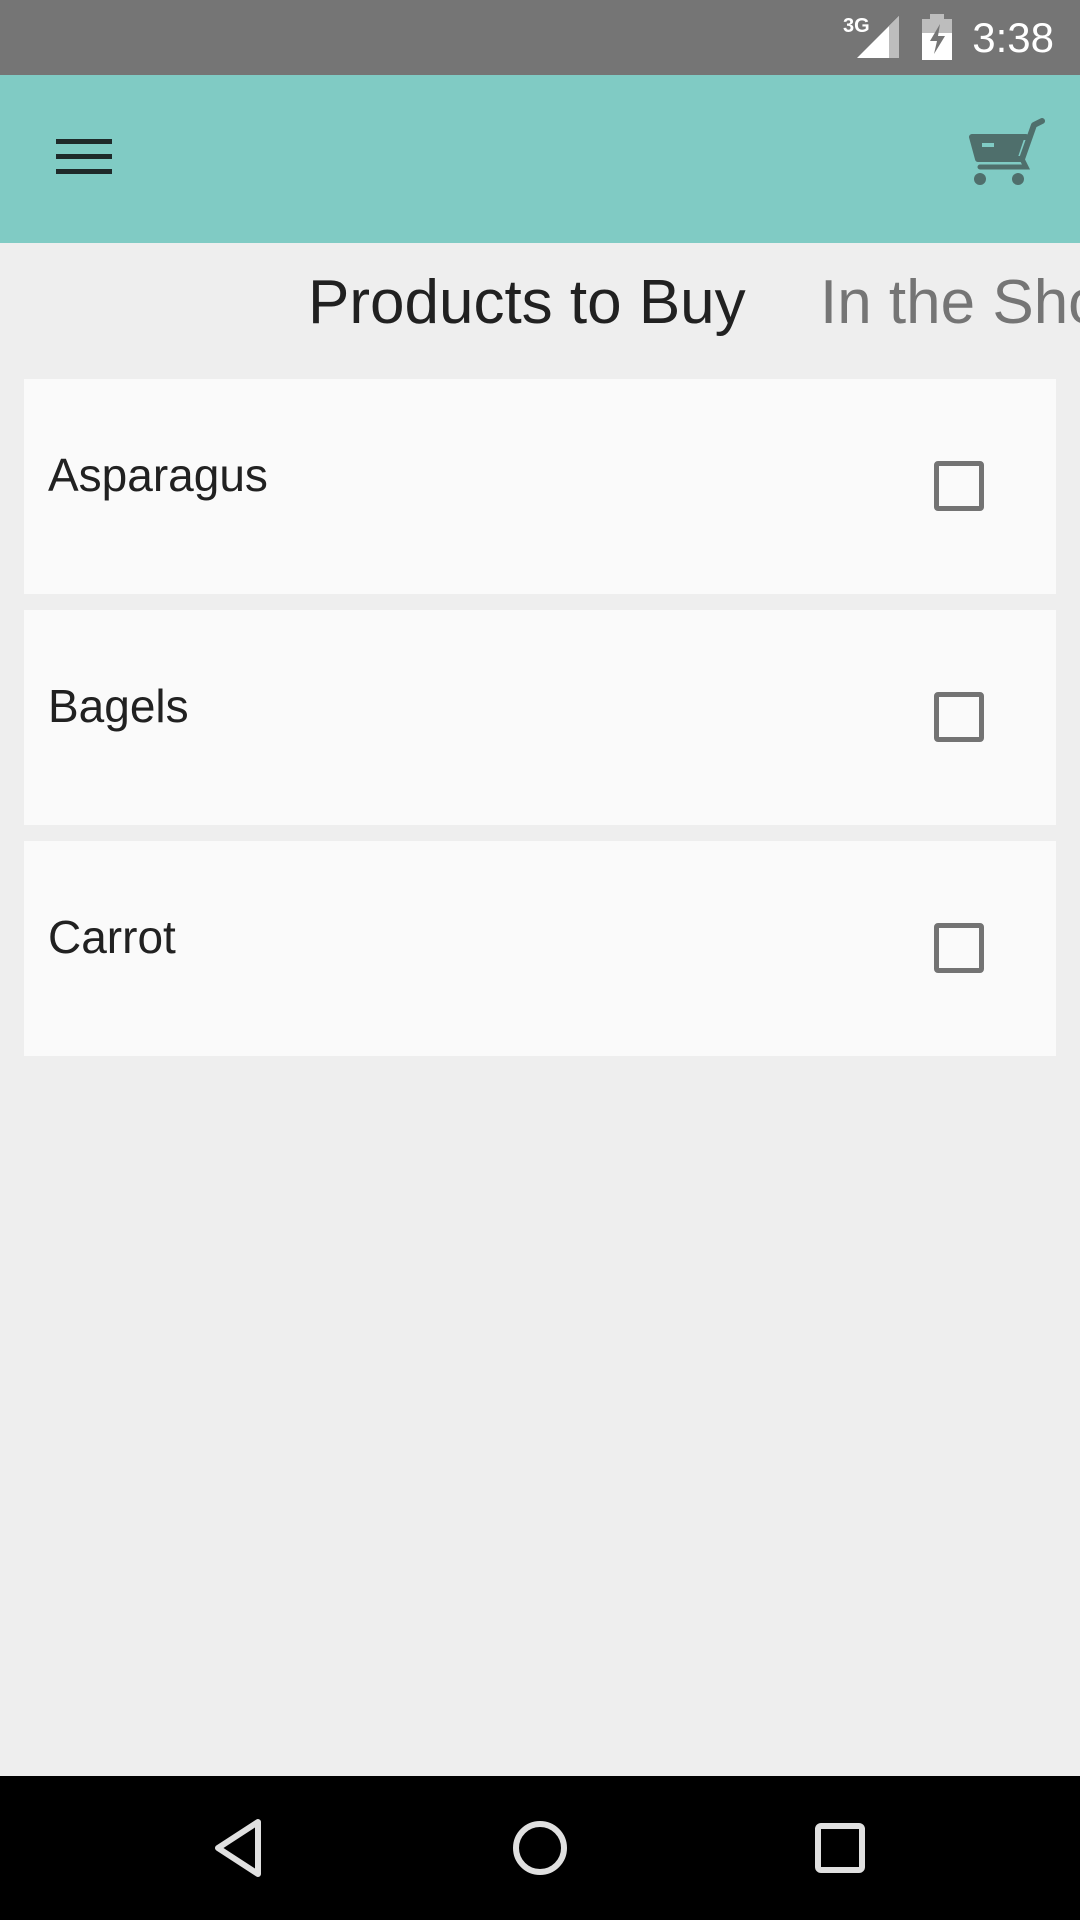 Image resolution: width=1080 pixels, height=1920 pixels. What do you see at coordinates (950, 303) in the screenshot?
I see `tab-in-the-shopping-cart: In the Shopping Cart` at bounding box center [950, 303].